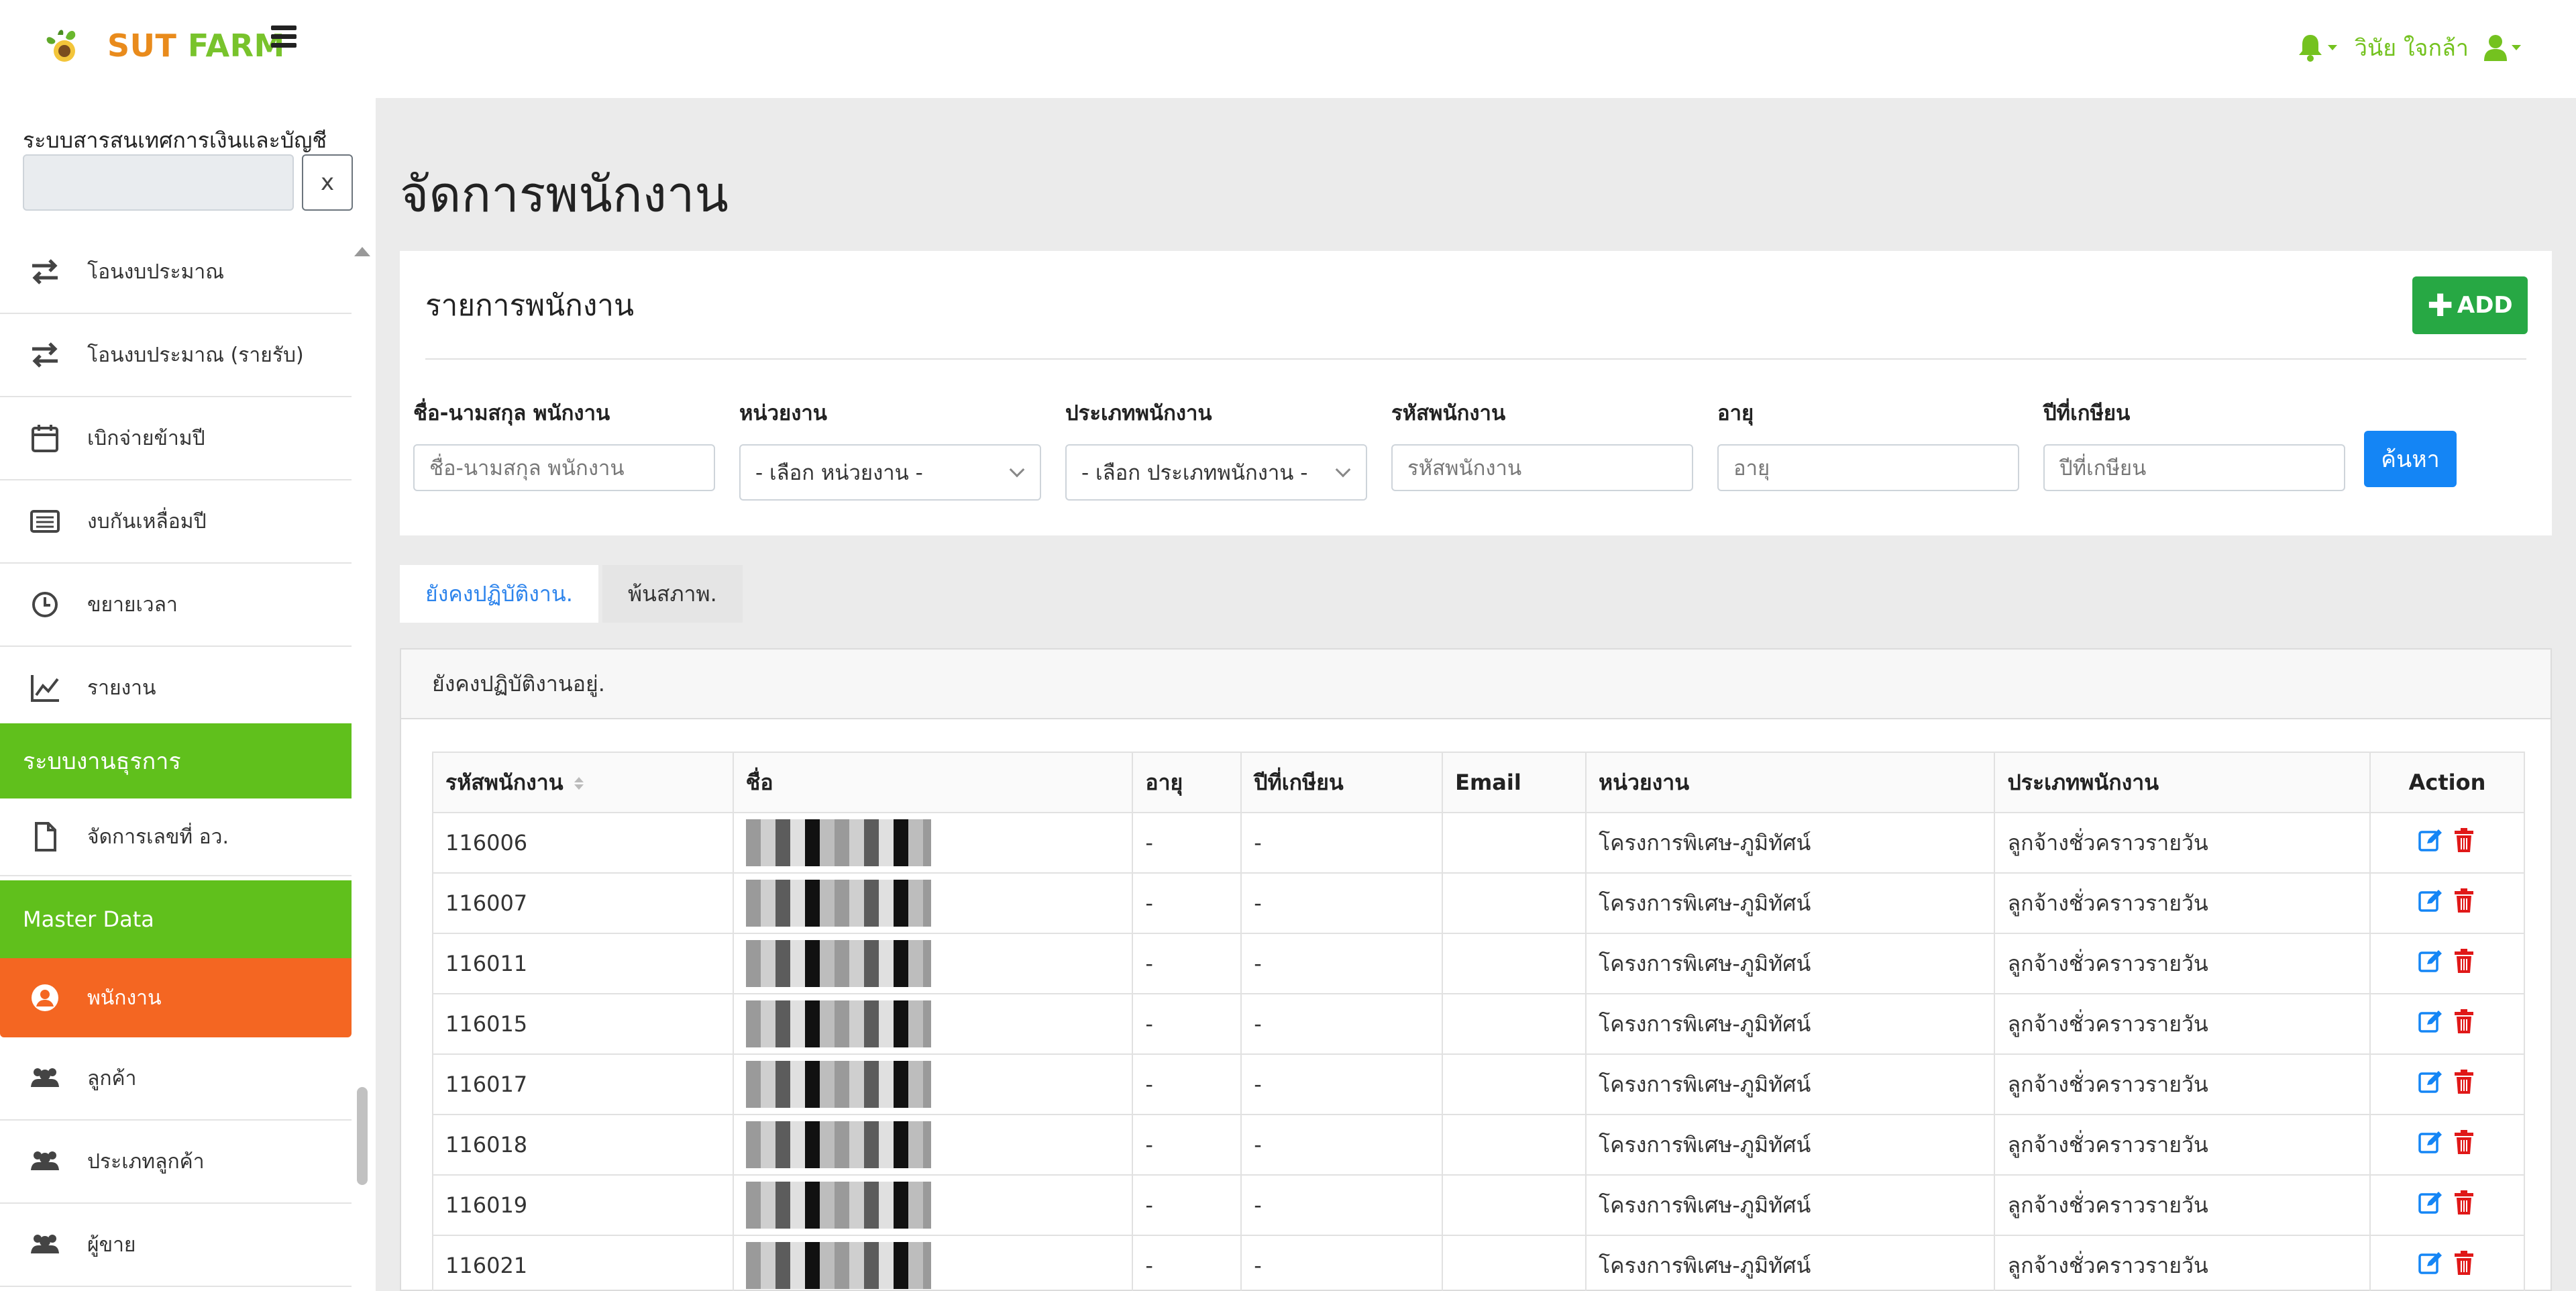 Image resolution: width=2576 pixels, height=1291 pixels. What do you see at coordinates (327, 182) in the screenshot?
I see `sidebar-clear-button: x` at bounding box center [327, 182].